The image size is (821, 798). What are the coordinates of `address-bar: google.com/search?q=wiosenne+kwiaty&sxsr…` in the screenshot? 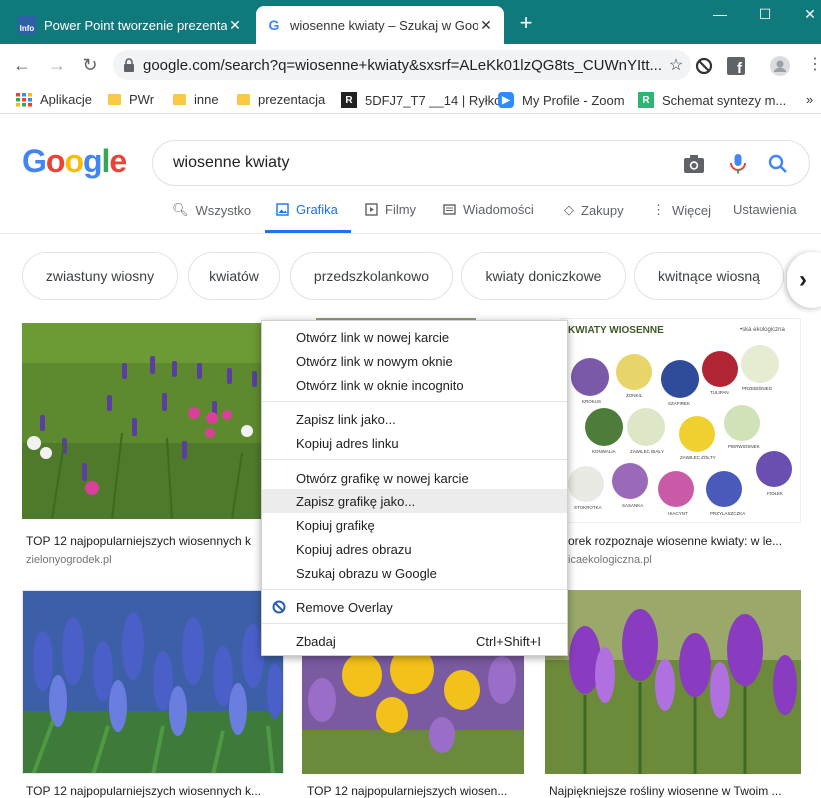 It's located at (402, 65).